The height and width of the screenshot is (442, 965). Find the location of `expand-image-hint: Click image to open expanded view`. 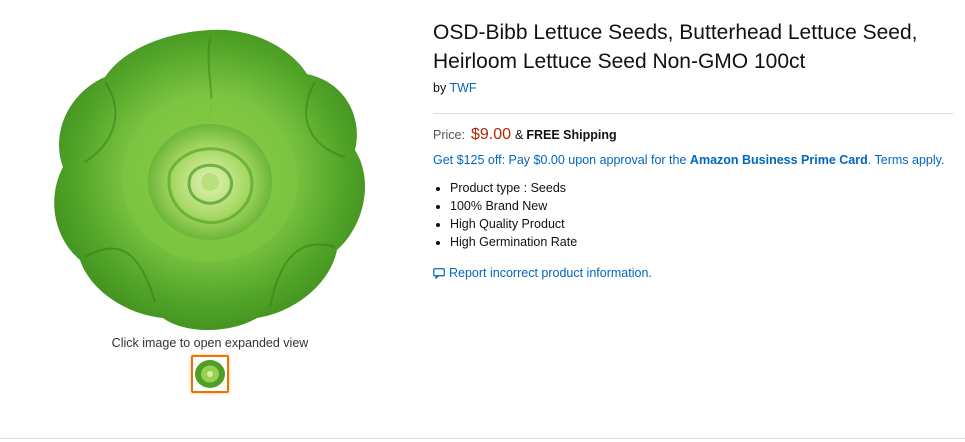

expand-image-hint: Click image to open expanded view is located at coordinates (210, 343).